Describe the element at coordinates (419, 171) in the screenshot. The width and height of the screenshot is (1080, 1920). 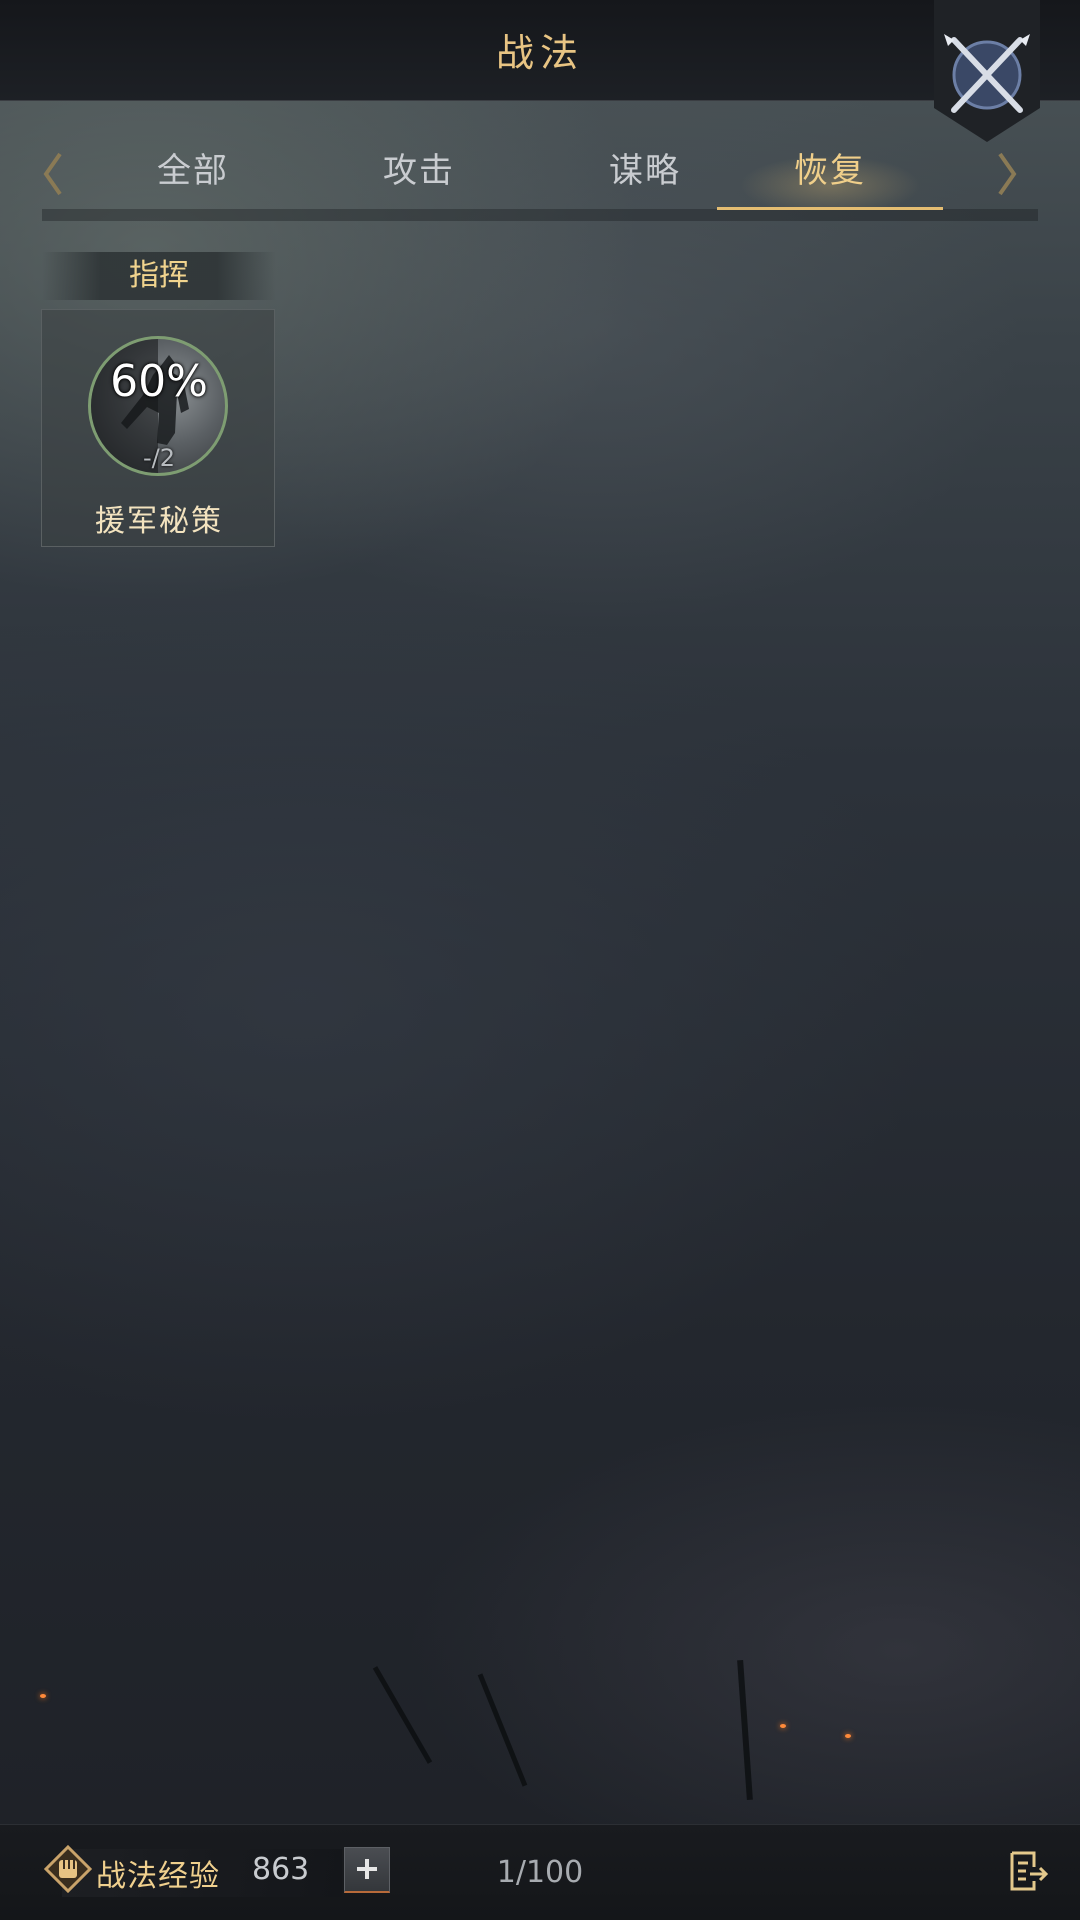
I see `tab-label: 攻击` at that location.